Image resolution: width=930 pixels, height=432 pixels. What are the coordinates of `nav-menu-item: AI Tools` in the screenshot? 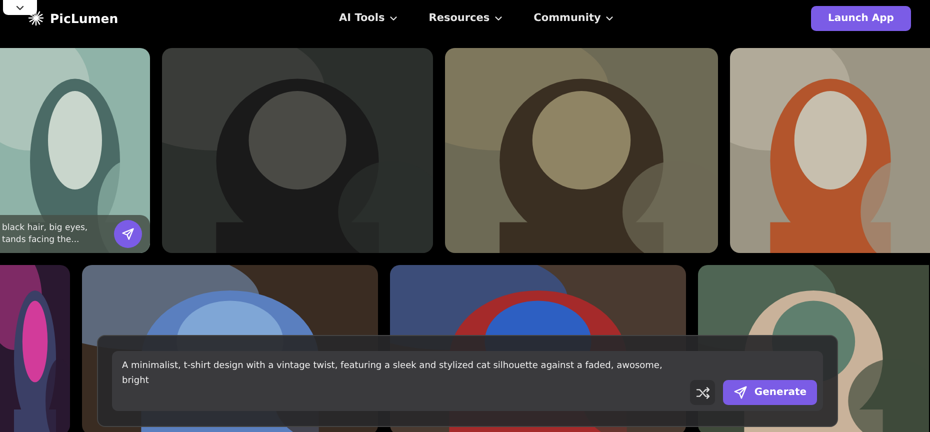 It's located at (369, 18).